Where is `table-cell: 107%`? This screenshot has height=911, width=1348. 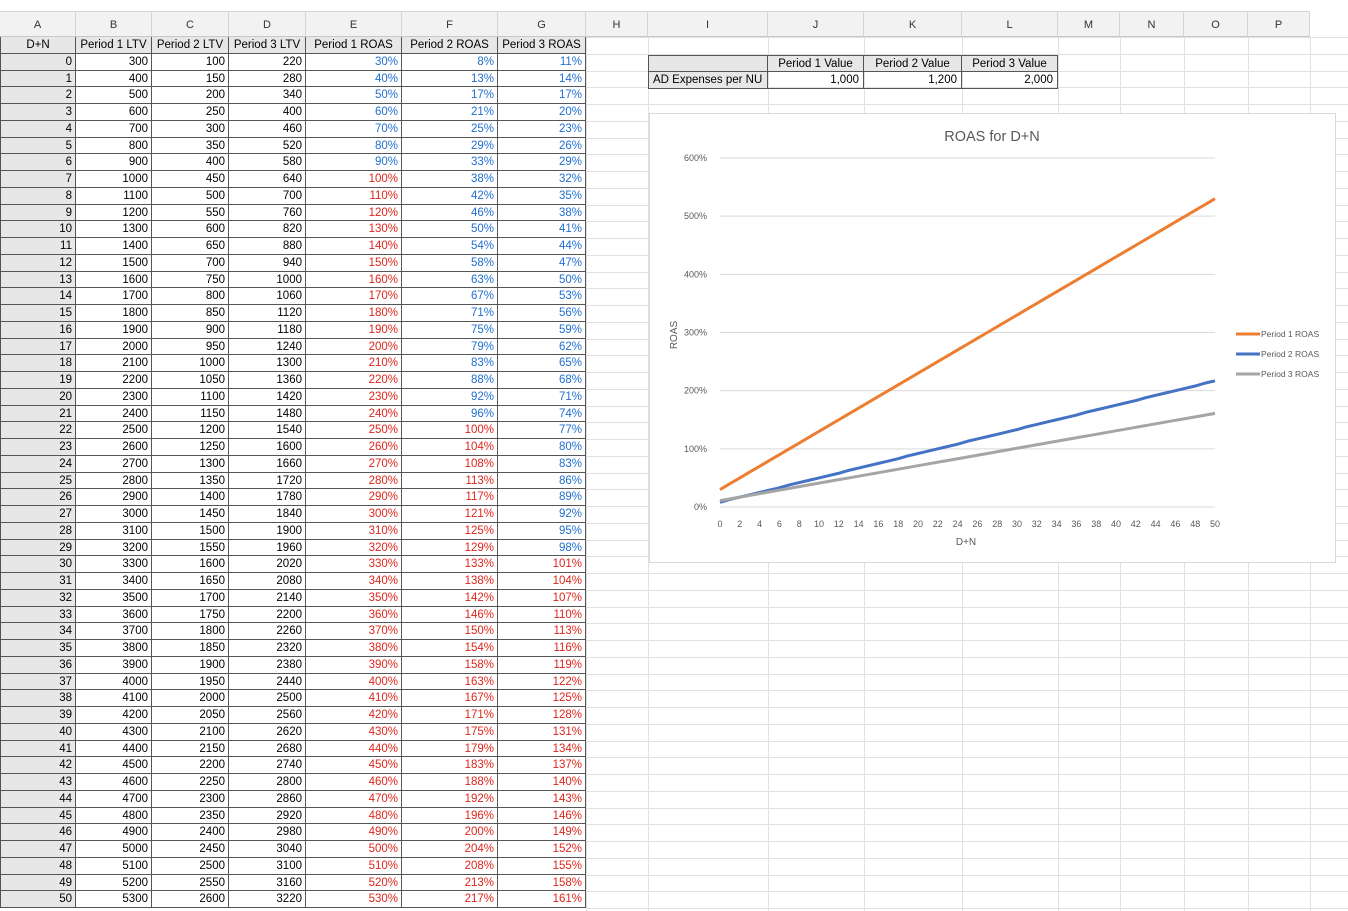 table-cell: 107% is located at coordinates (542, 598).